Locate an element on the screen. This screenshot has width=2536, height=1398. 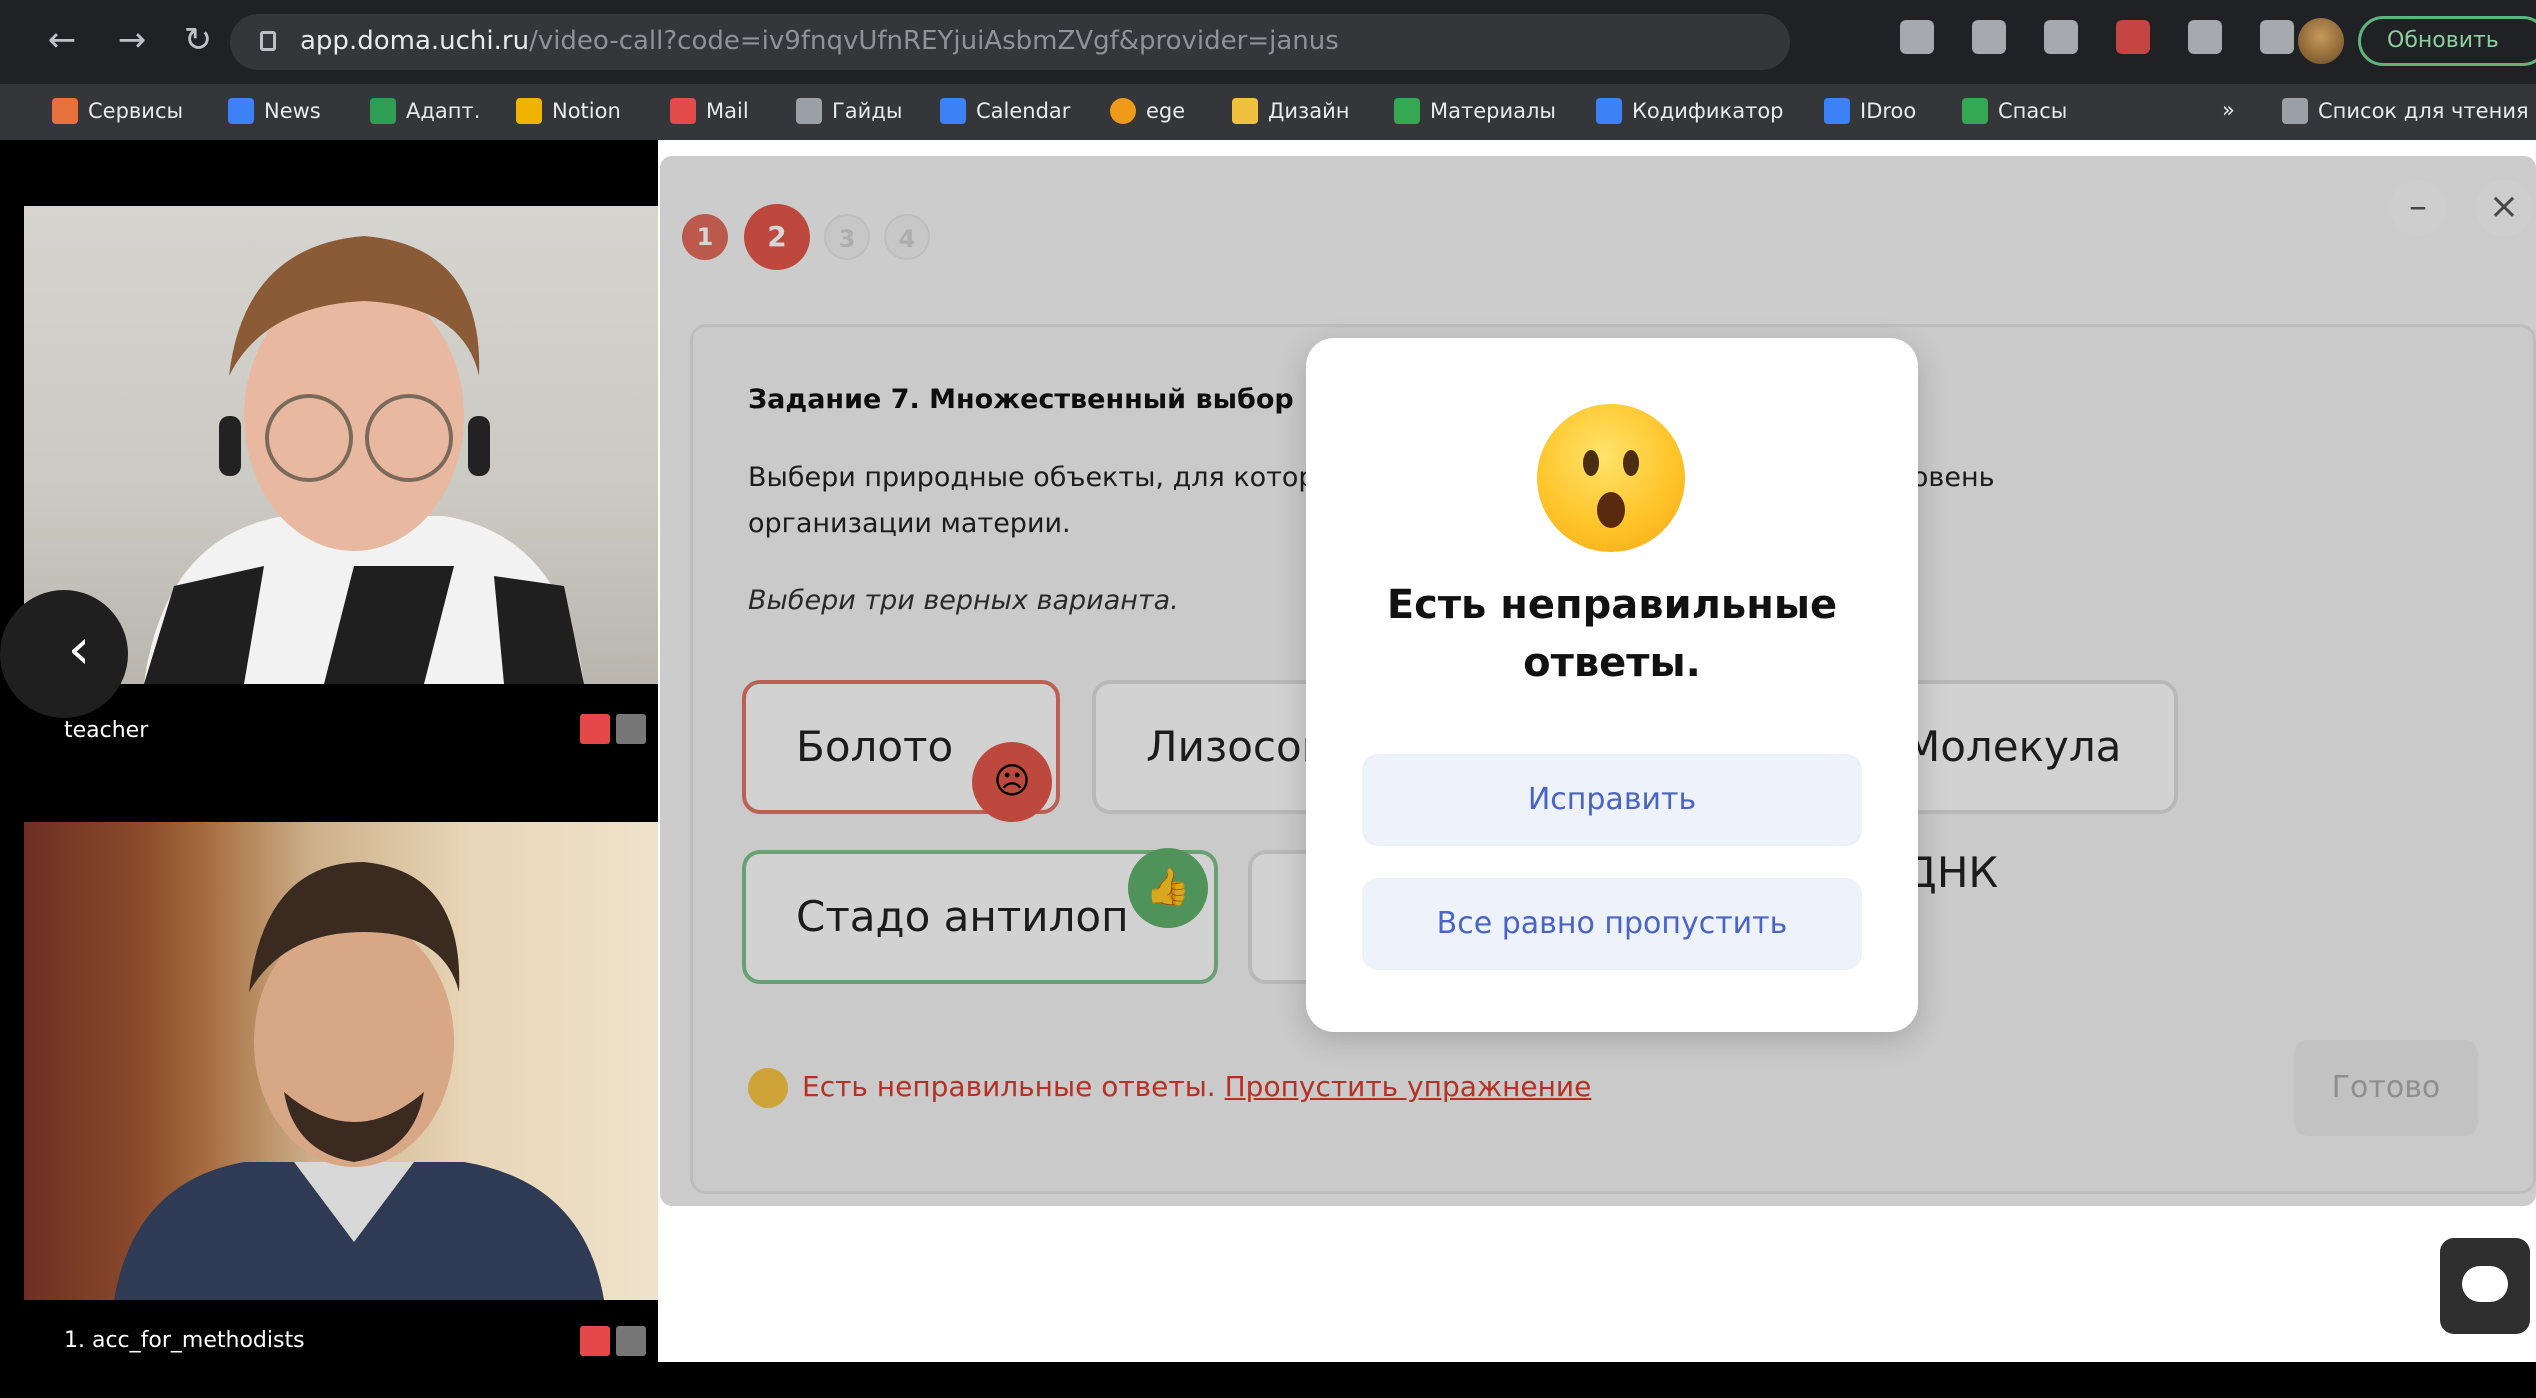
url-host: app.doma.uchi.ru is located at coordinates (415, 41).